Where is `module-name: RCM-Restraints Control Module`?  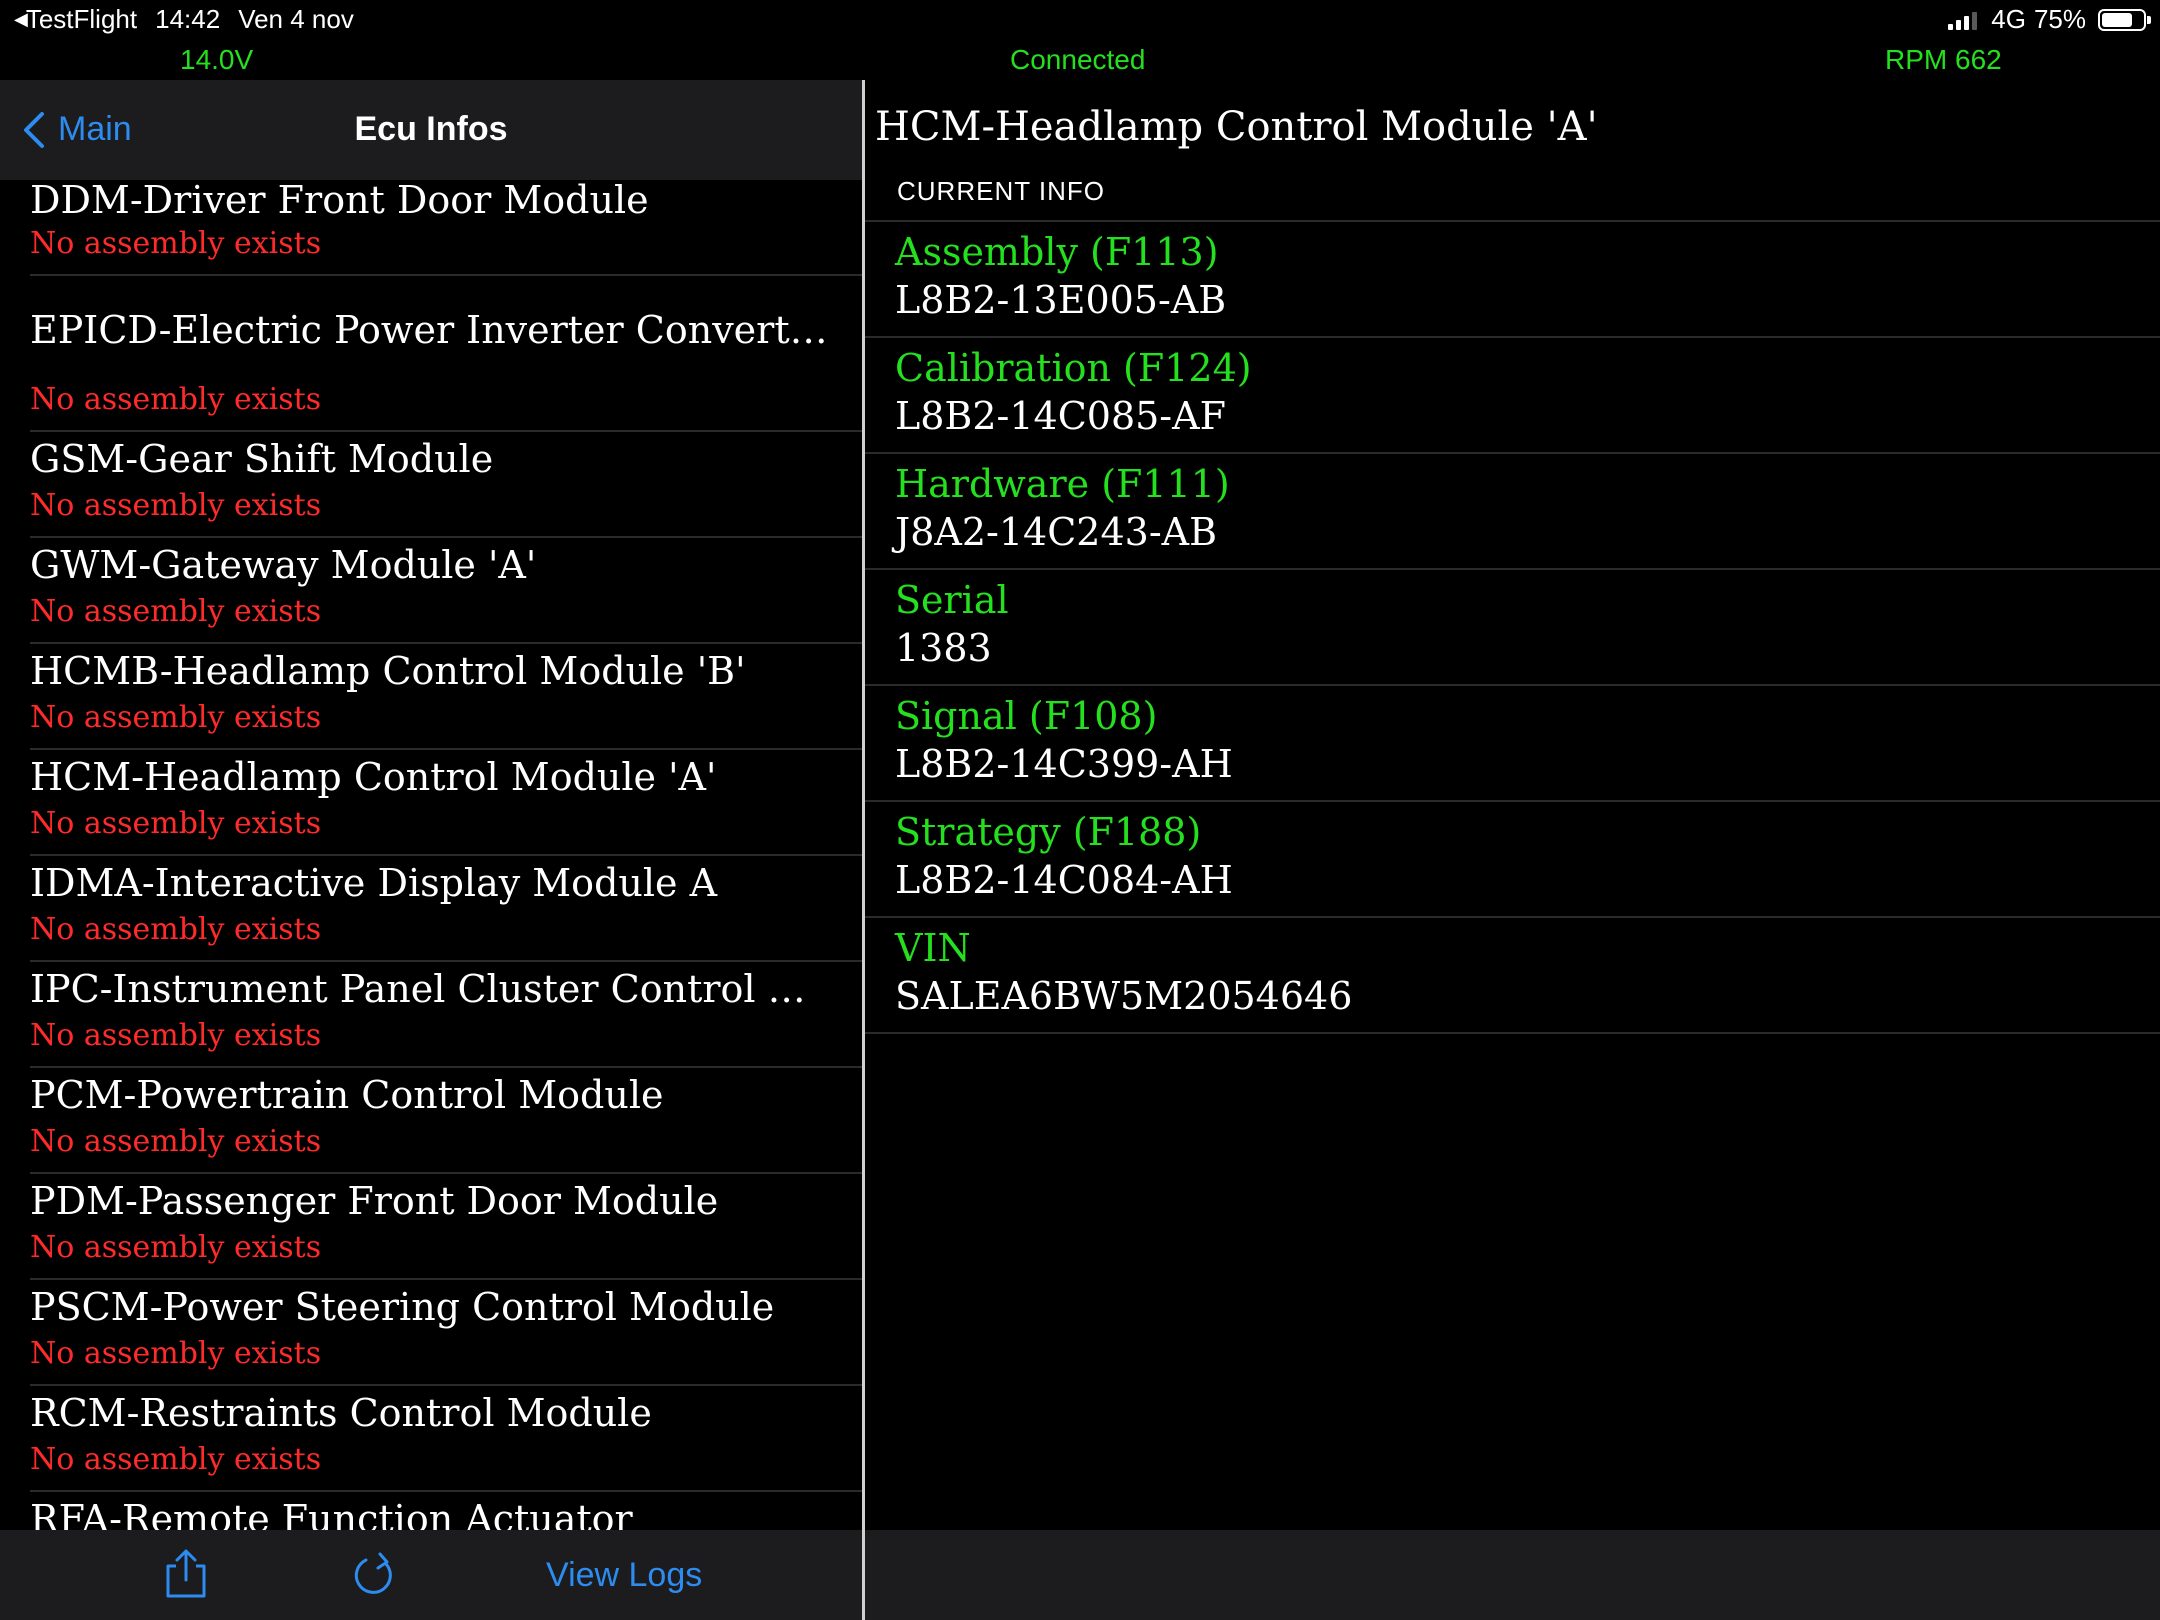 module-name: RCM-Restraints Control Module is located at coordinates (341, 1413).